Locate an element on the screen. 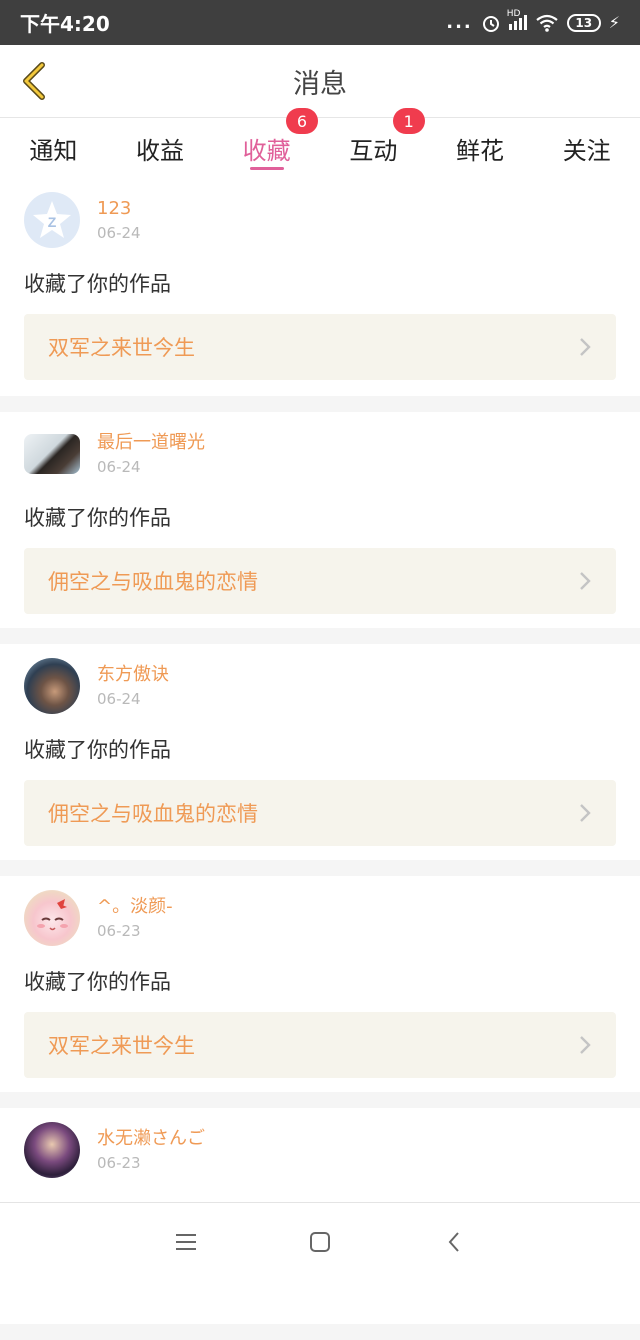 The image size is (640, 1340). alarm-icon is located at coordinates (490, 23).